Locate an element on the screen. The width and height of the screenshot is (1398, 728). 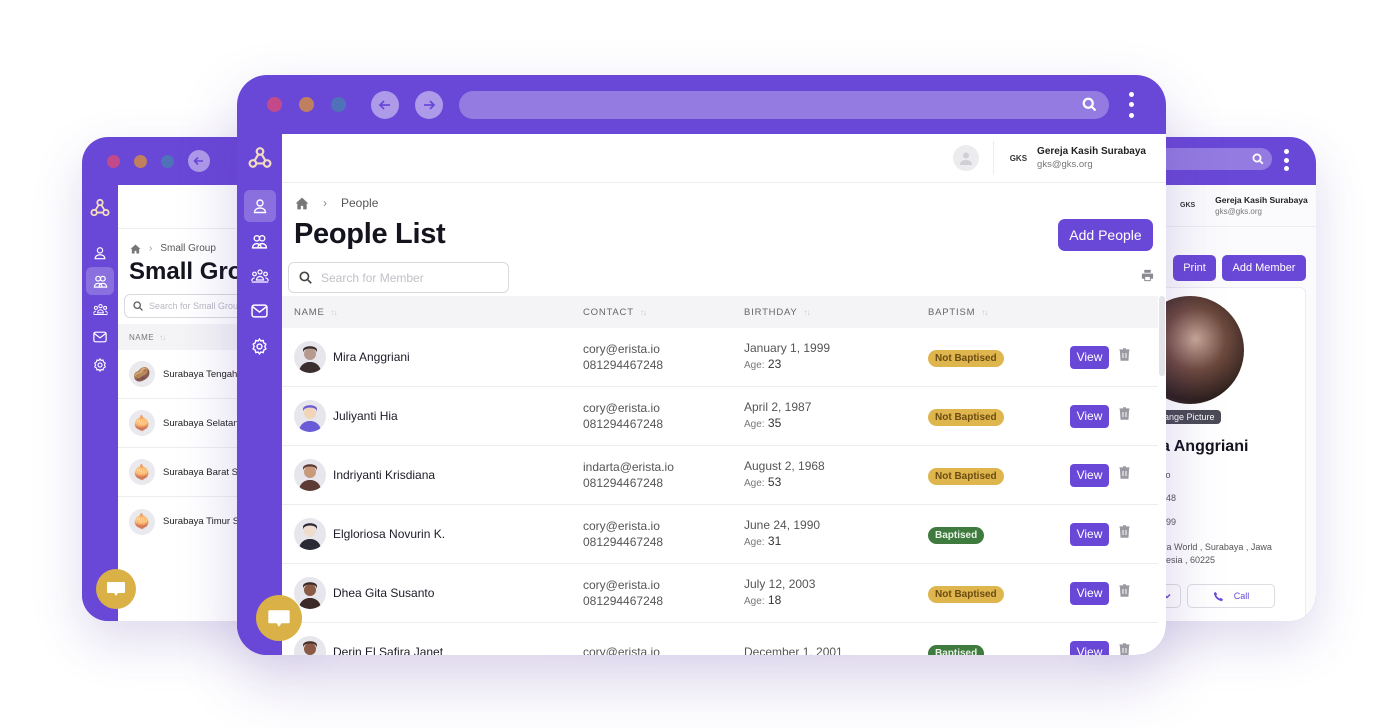
add-people-button: Add People is located at coordinates (1105, 235).